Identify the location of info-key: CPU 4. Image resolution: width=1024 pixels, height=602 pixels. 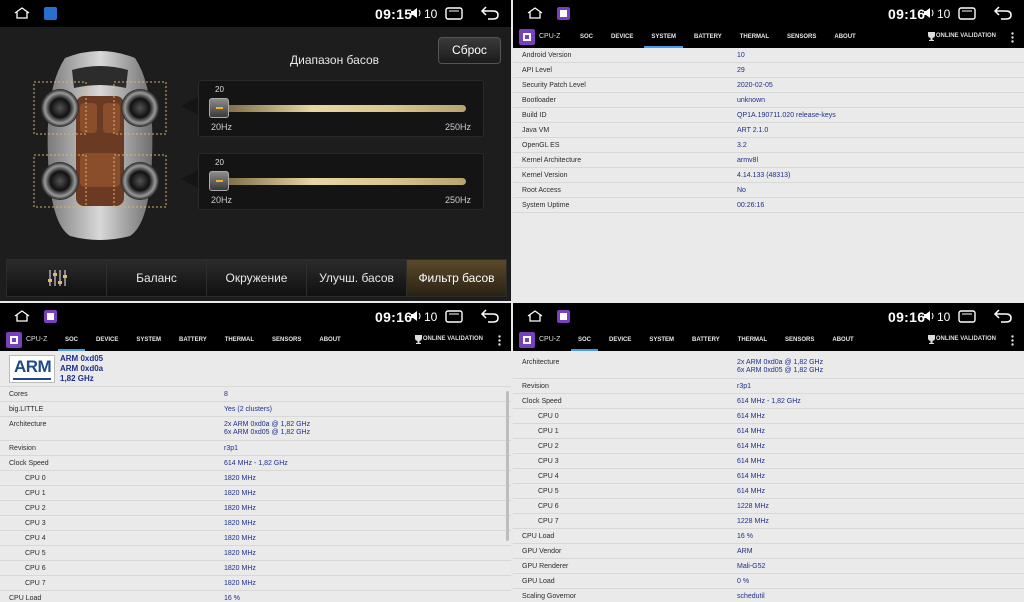
(35, 538).